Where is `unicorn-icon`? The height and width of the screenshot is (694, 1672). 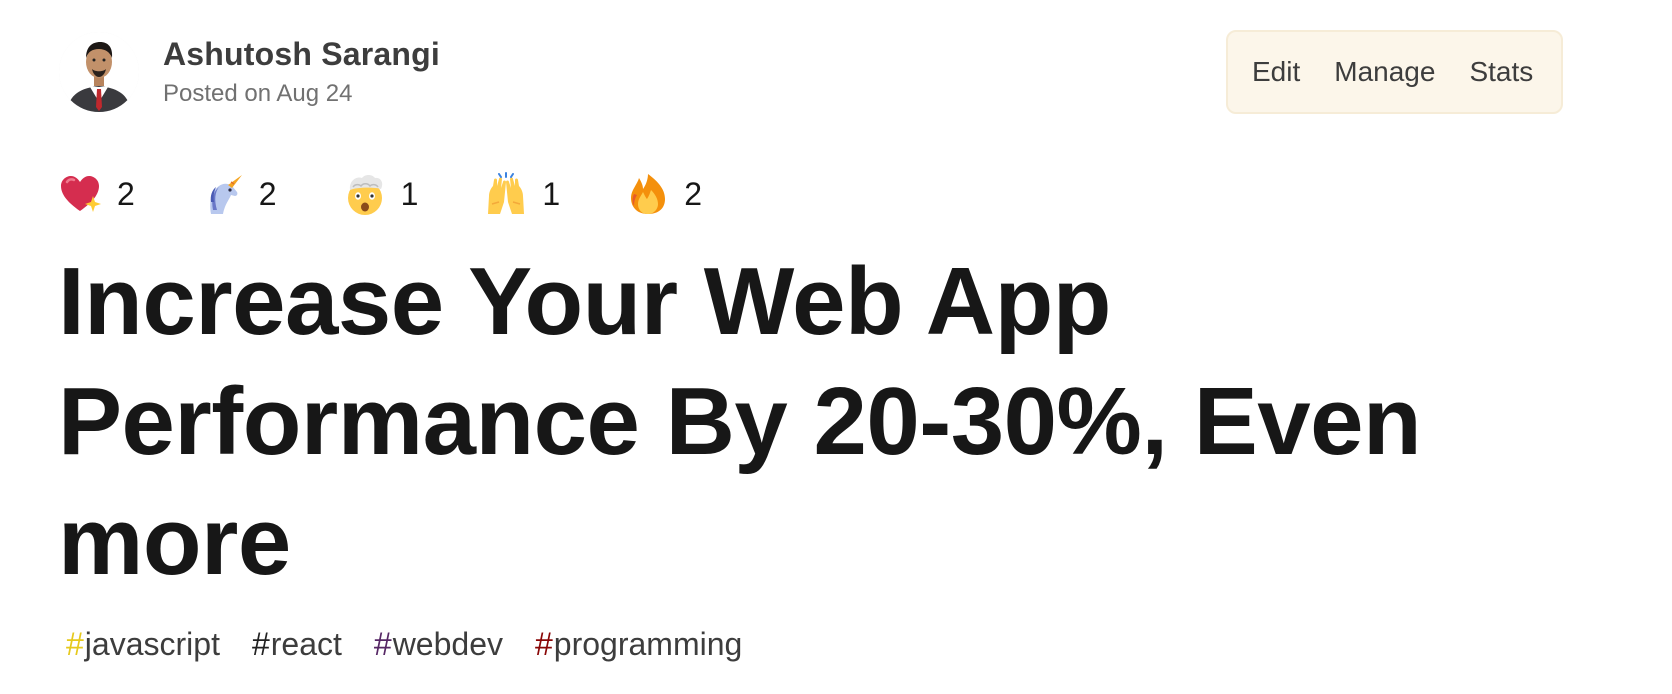 unicorn-icon is located at coordinates (226, 194).